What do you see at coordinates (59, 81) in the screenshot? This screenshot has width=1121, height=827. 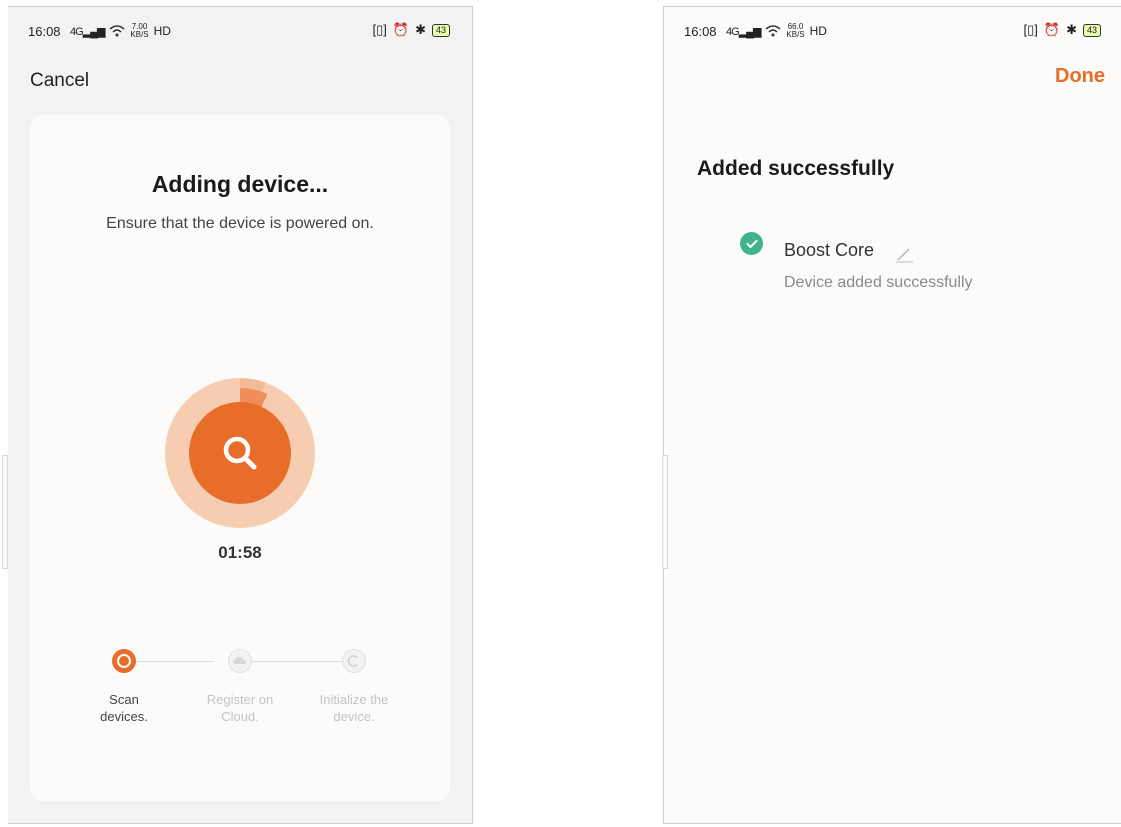 I see `cancel-button: Cancel` at bounding box center [59, 81].